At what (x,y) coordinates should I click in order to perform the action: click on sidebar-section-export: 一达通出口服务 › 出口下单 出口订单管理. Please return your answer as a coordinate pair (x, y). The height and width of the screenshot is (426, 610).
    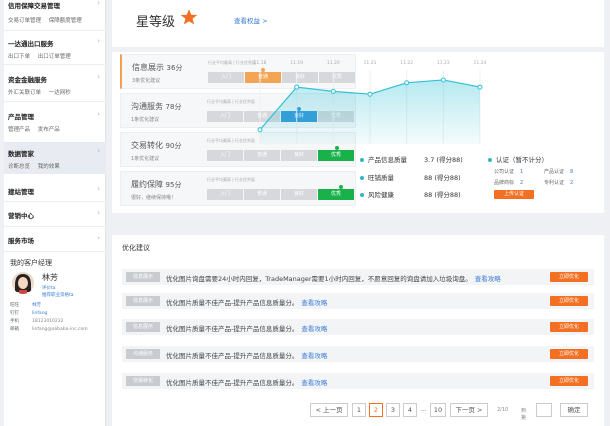
    Looking at the image, I should click on (55, 48).